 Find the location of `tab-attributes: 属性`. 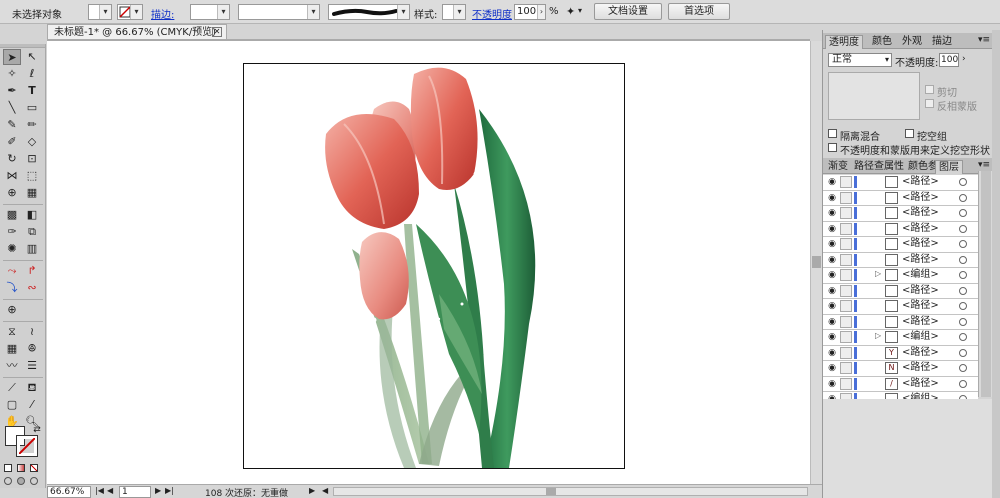

tab-attributes: 属性 is located at coordinates (894, 167).